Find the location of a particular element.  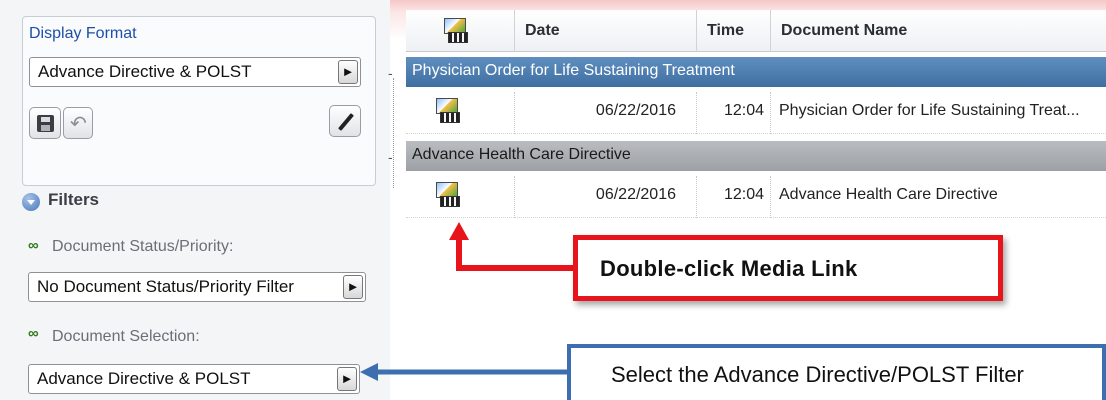

tree-connector is located at coordinates (393, 133).